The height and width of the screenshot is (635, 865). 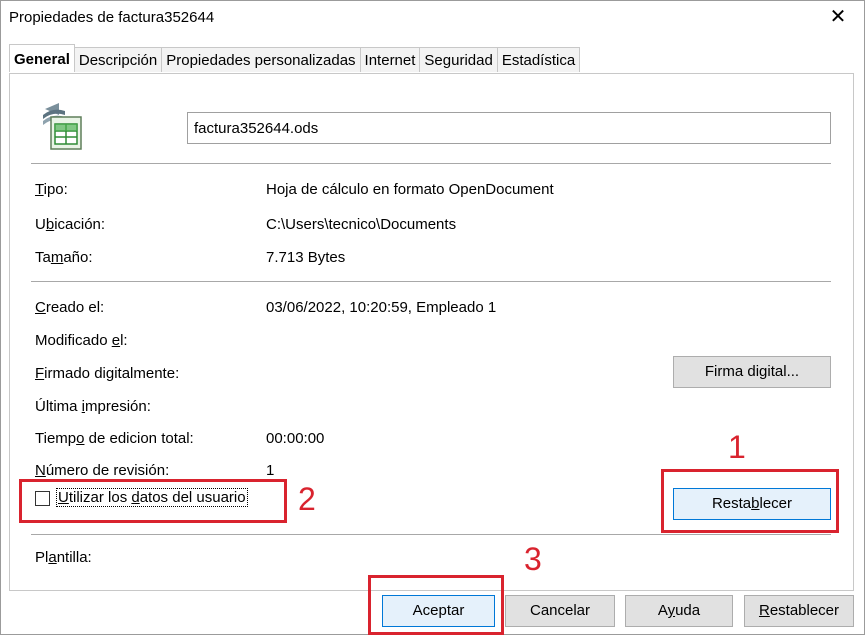 What do you see at coordinates (114, 438) in the screenshot?
I see `edit-time-label: Tiempo de edicion total:` at bounding box center [114, 438].